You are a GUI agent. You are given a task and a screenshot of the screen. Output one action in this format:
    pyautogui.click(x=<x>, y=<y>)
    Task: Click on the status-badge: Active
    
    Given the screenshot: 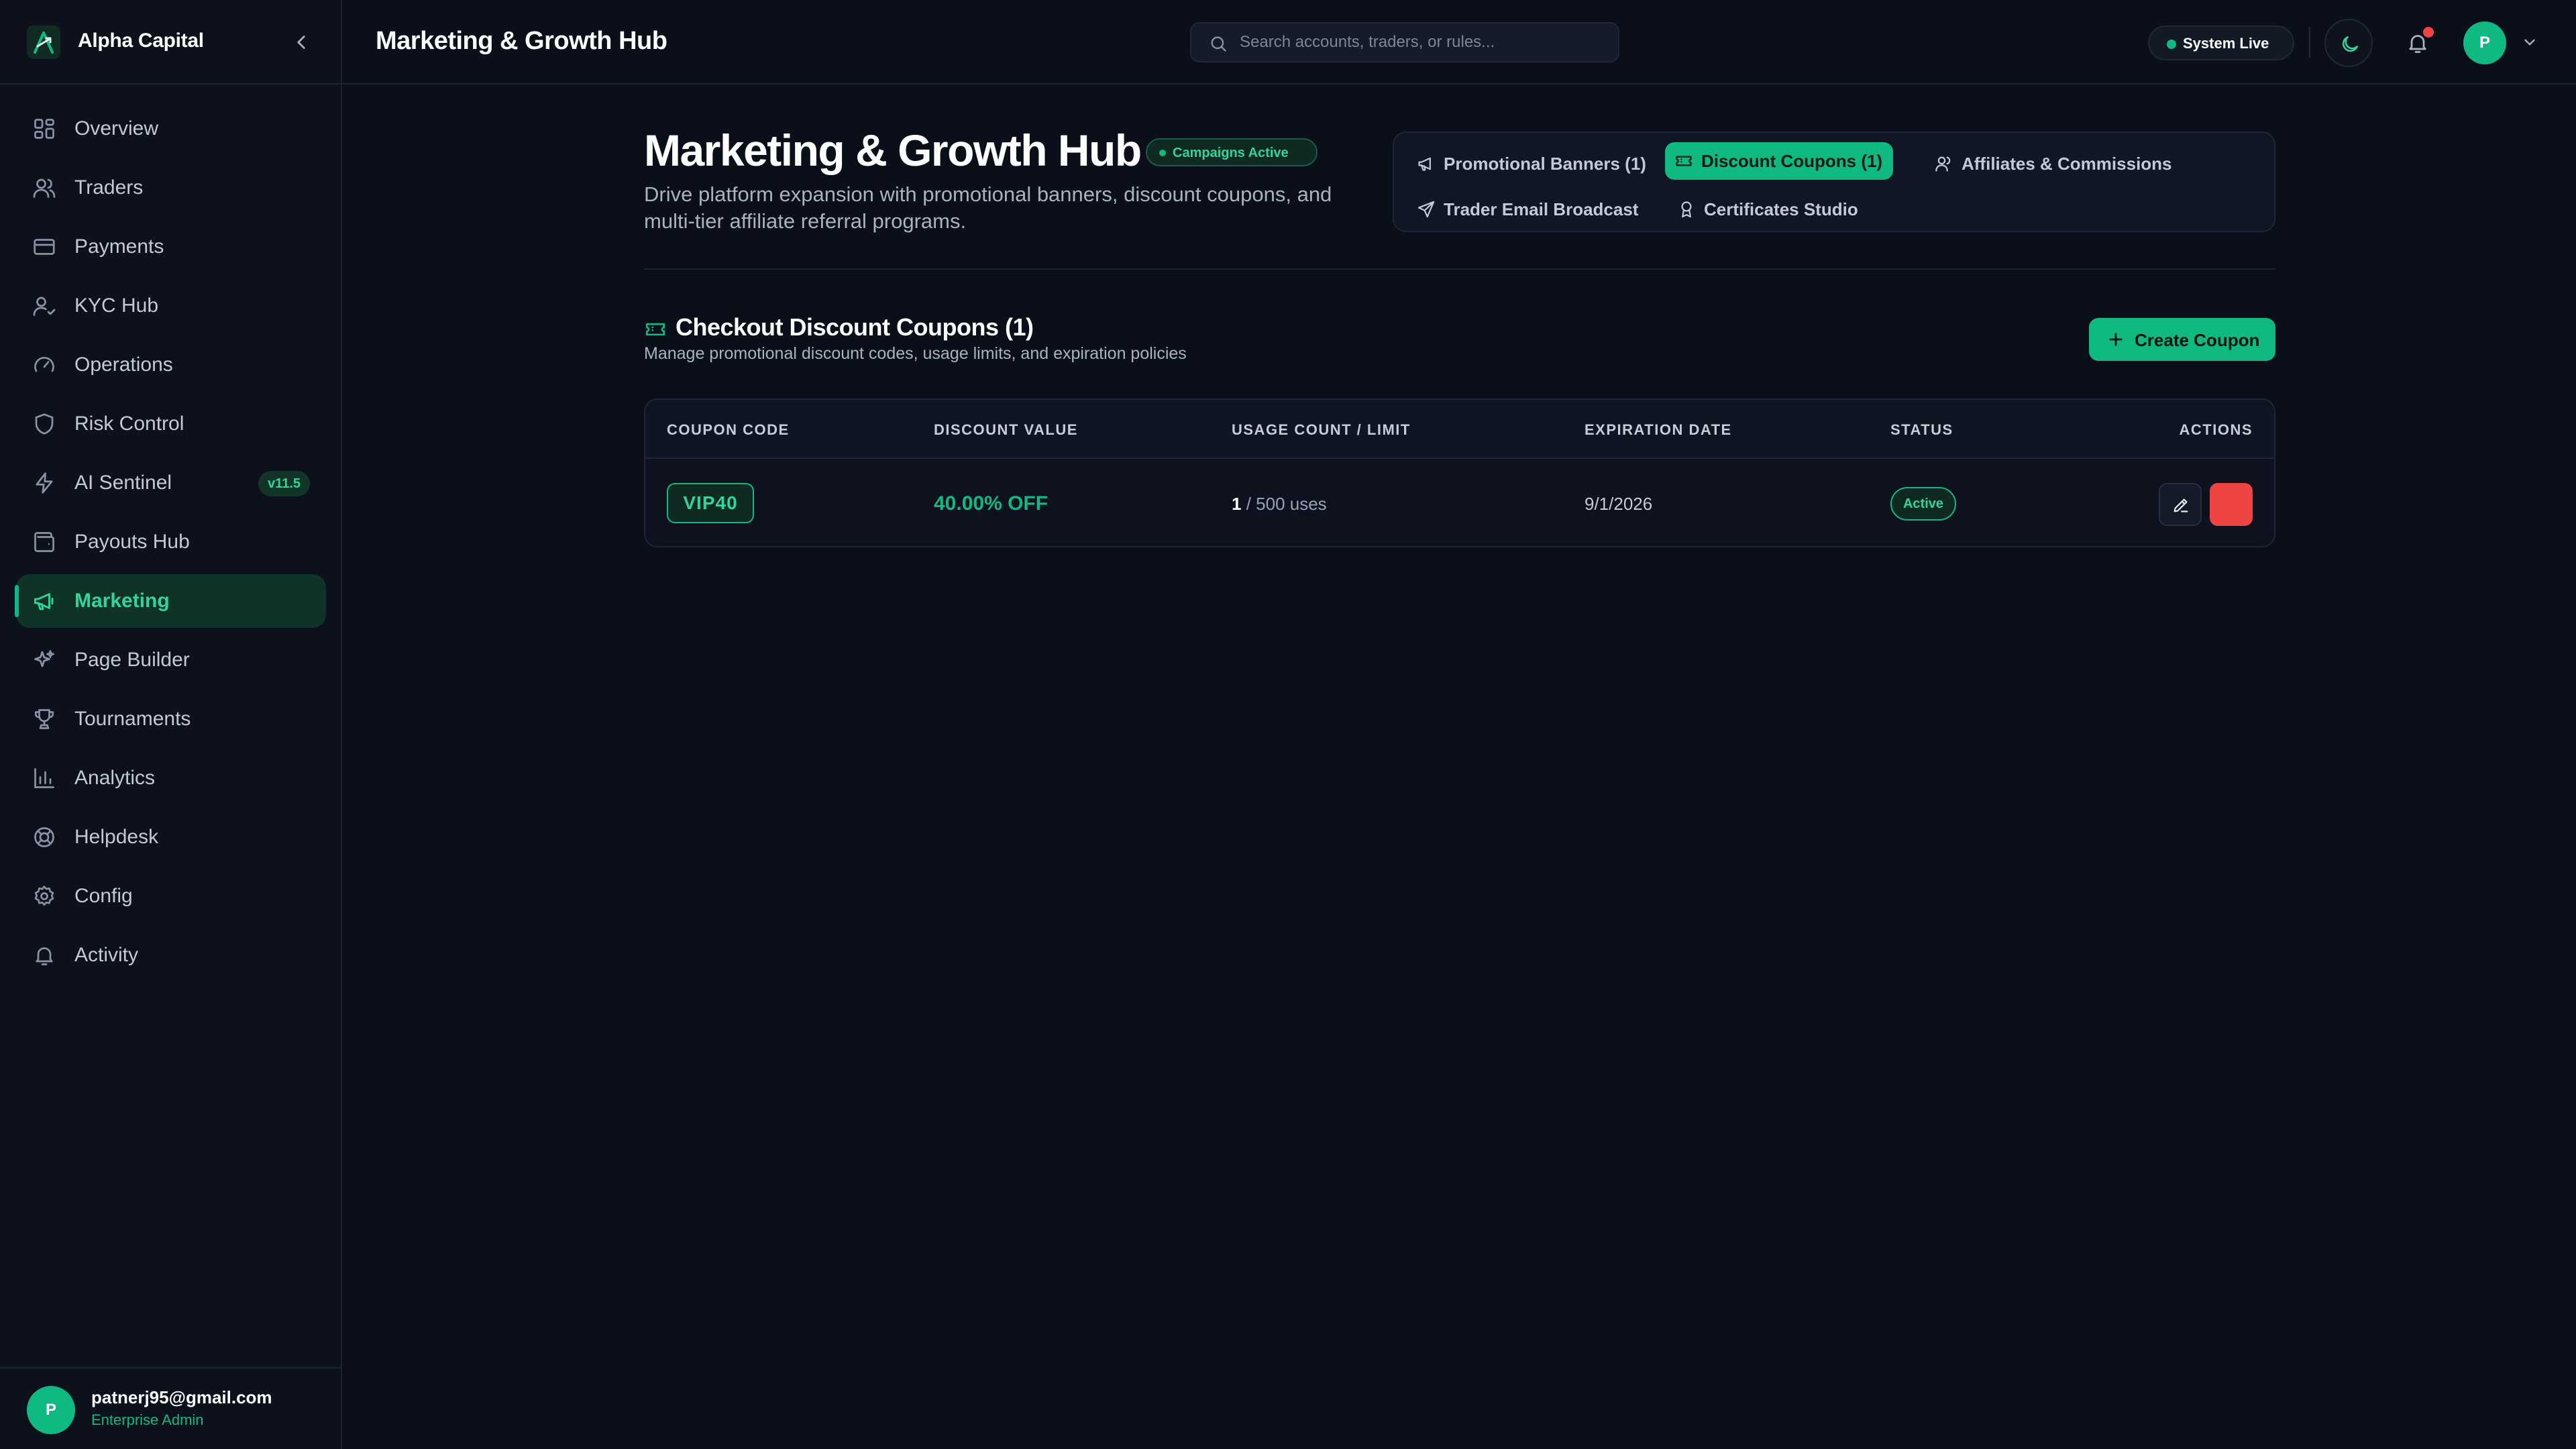 What is the action you would take?
    pyautogui.click(x=1923, y=504)
    